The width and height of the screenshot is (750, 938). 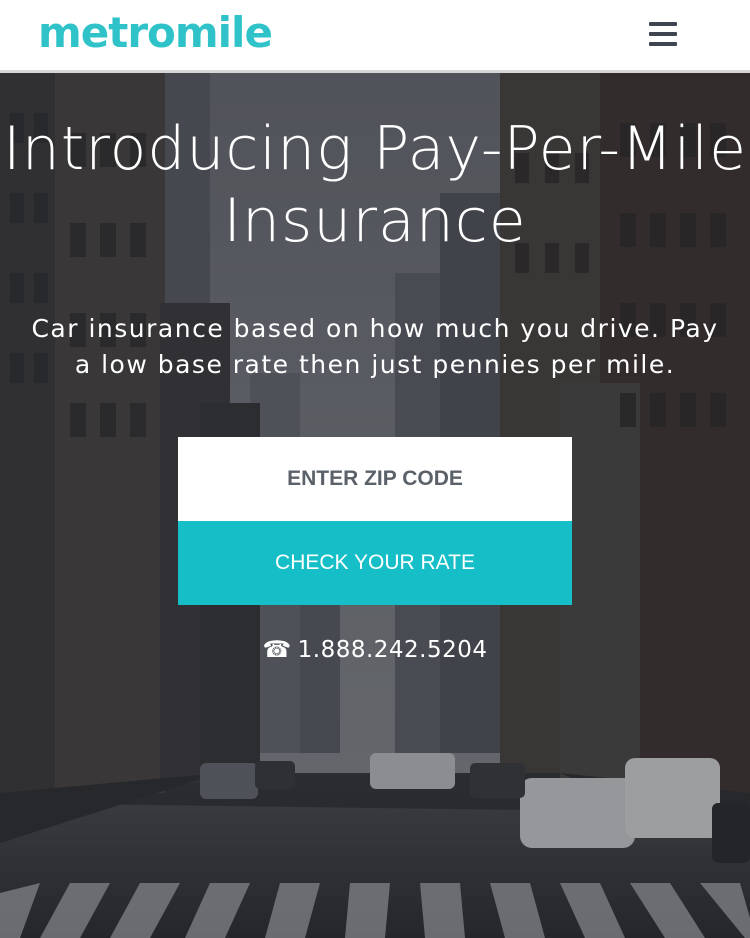 I want to click on phone-number: 1.888.242.5204, so click(x=392, y=650).